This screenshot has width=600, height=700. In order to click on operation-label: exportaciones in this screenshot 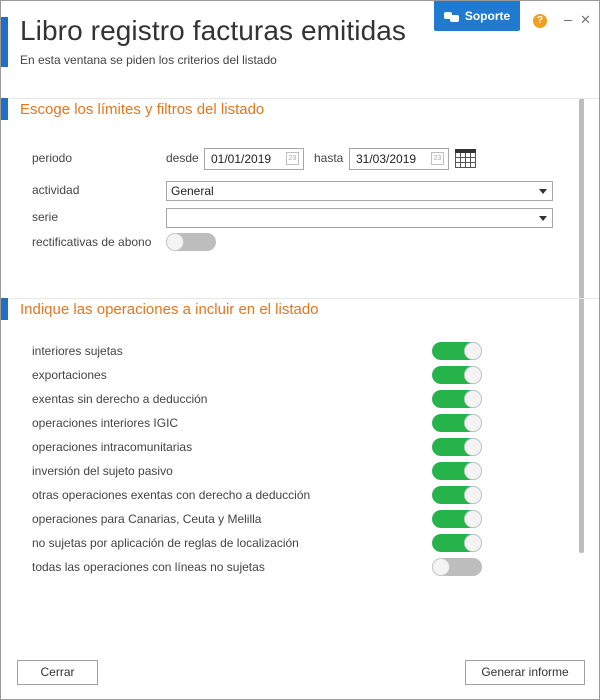, I will do `click(69, 375)`.